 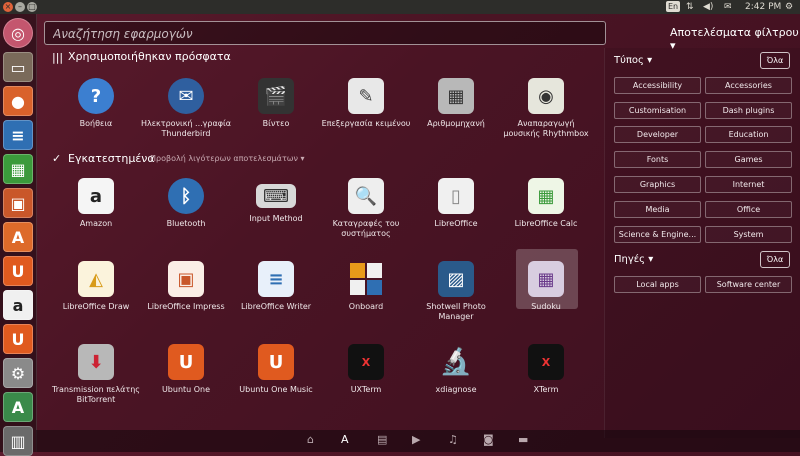 I want to click on video-lens-icon: ▶, so click(x=416, y=439).